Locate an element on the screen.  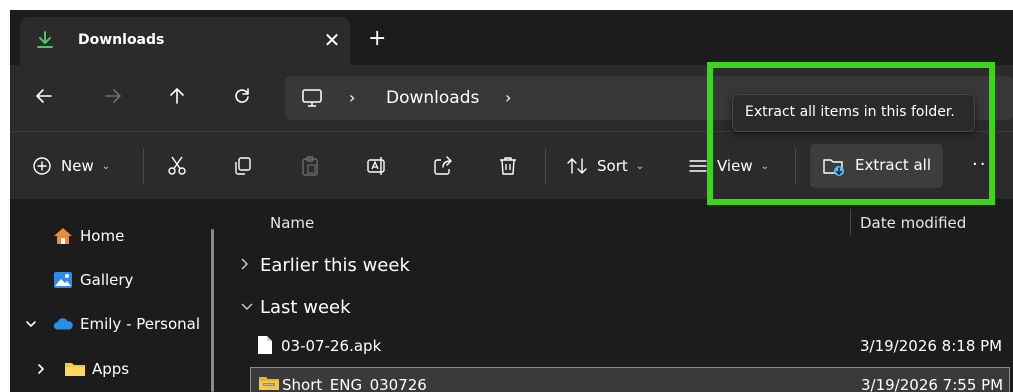
trash-icon is located at coordinates (508, 166).